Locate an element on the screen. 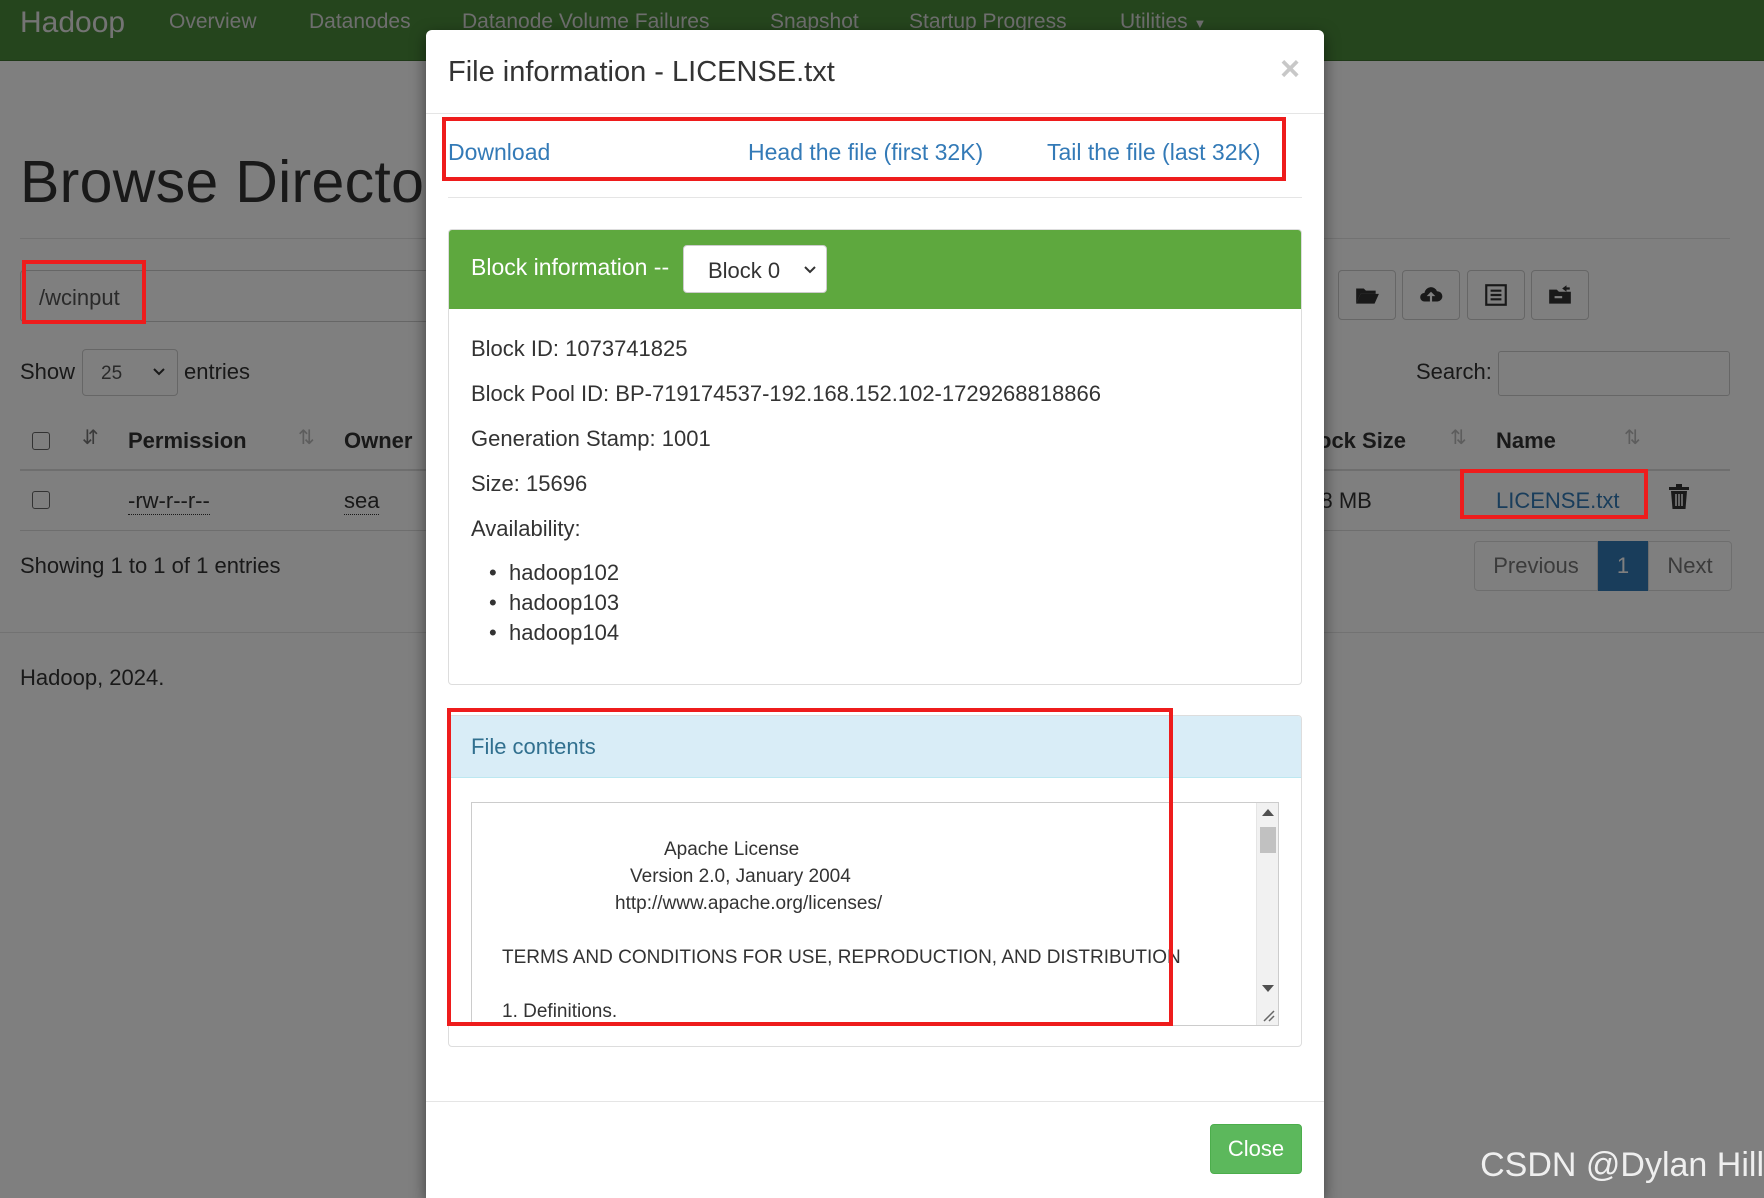 The image size is (1764, 1198). watermark: CSDN @Dylan Hill is located at coordinates (1622, 1165).